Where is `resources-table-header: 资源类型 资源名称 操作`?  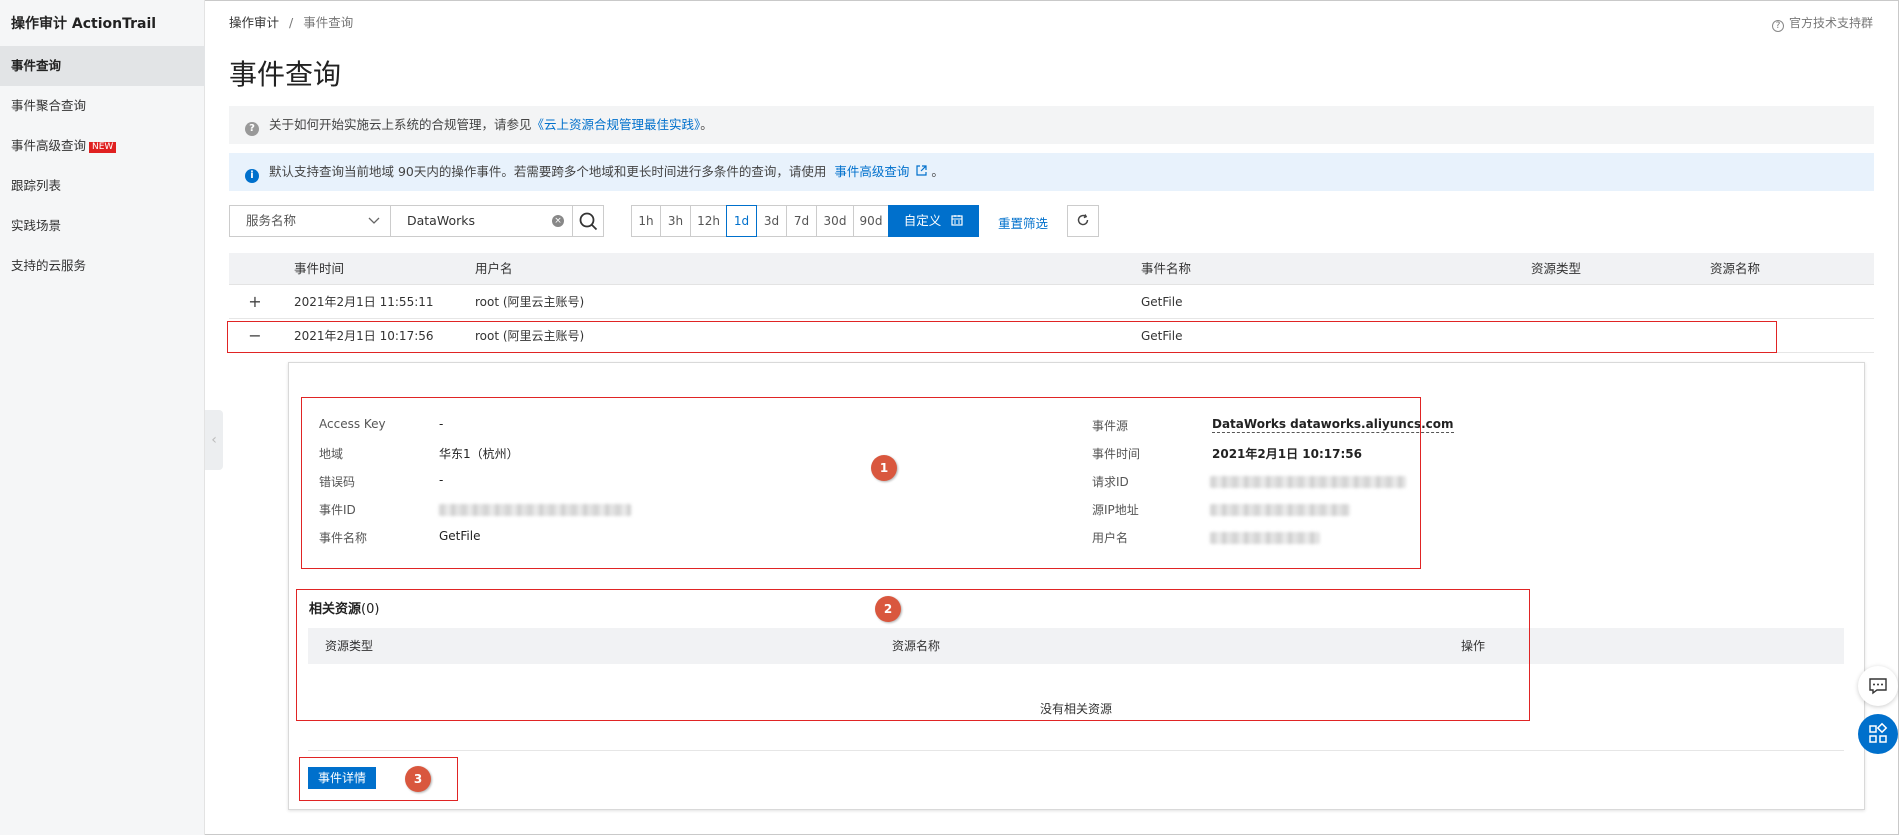
resources-table-header: 资源类型 资源名称 操作 is located at coordinates (1076, 646).